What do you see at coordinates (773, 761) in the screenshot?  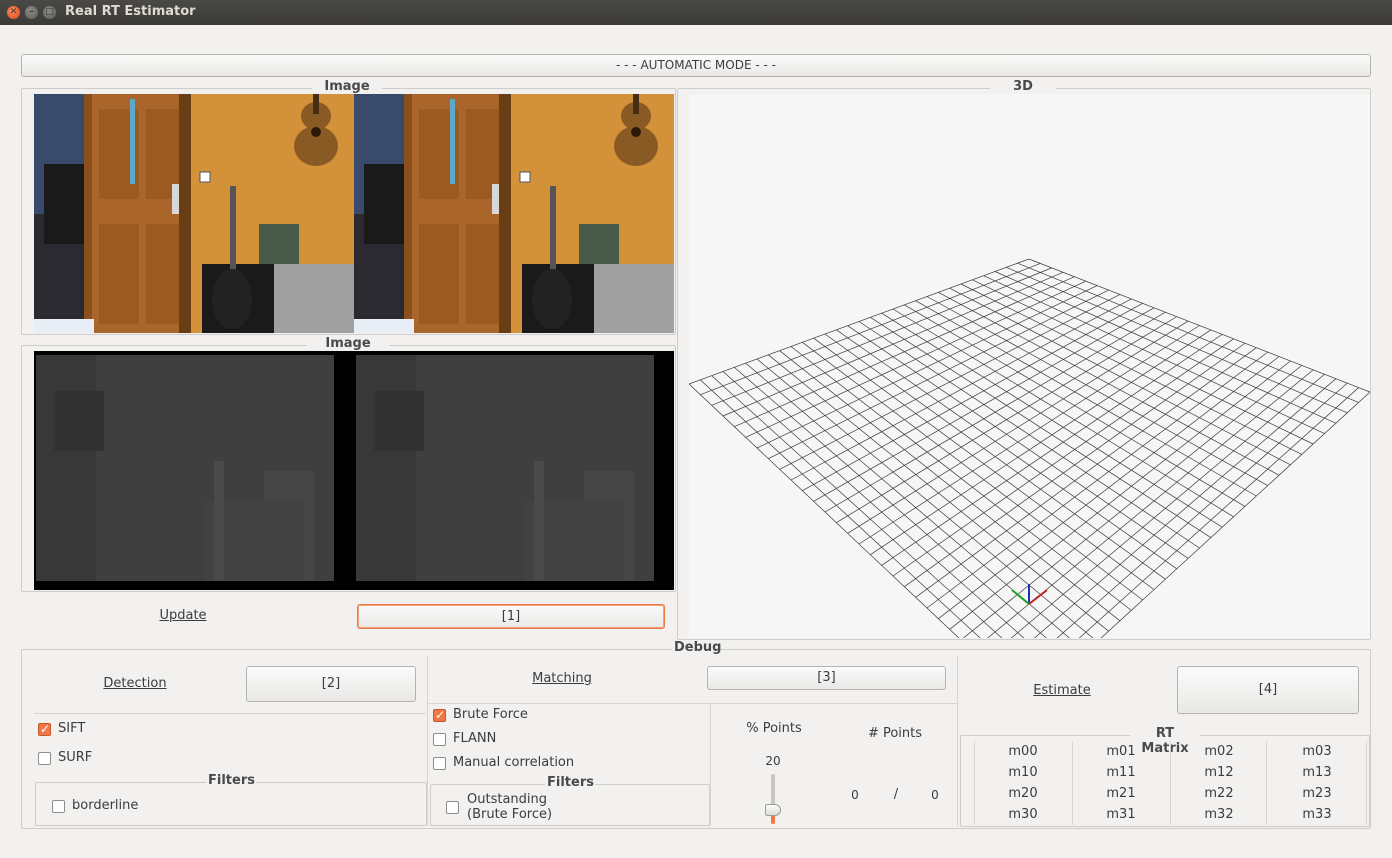 I see `pct-points-value: 20` at bounding box center [773, 761].